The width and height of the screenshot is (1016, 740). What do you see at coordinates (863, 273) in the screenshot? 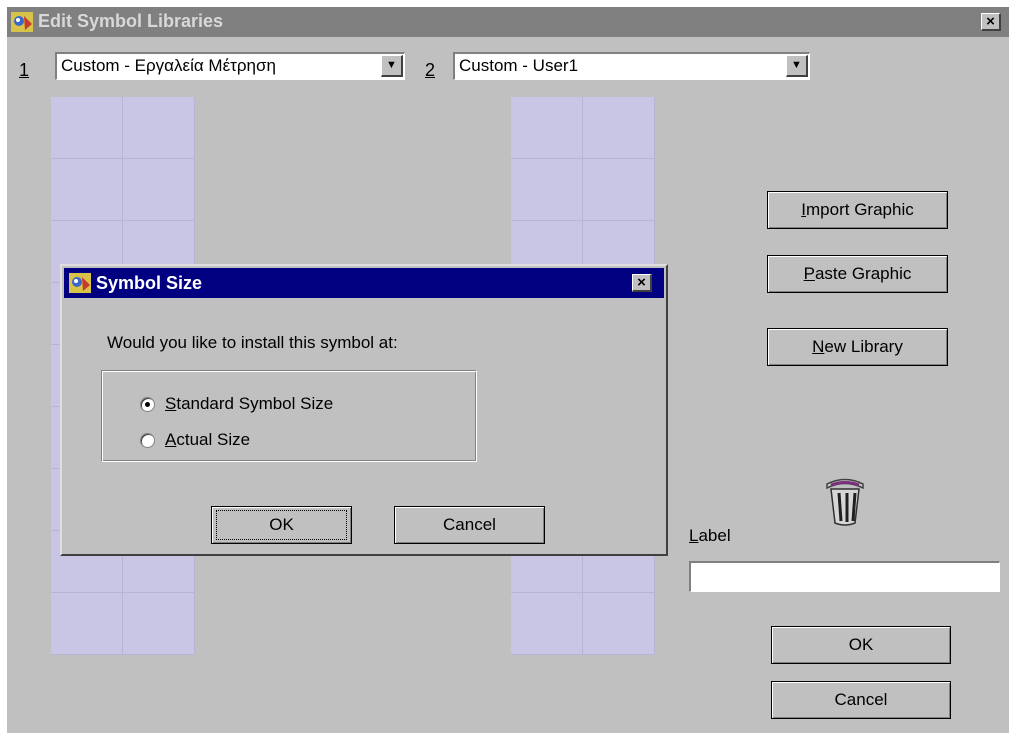
I see `paste-graphic-label: aste Graphic` at bounding box center [863, 273].